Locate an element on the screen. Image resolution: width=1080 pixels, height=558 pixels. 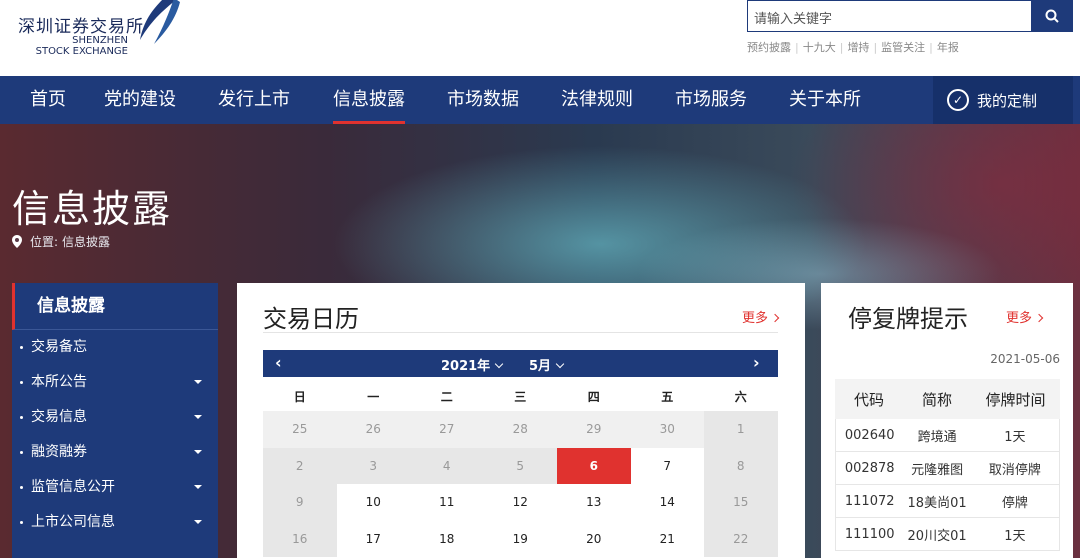
check-circle-icon: ✓ is located at coordinates (958, 100).